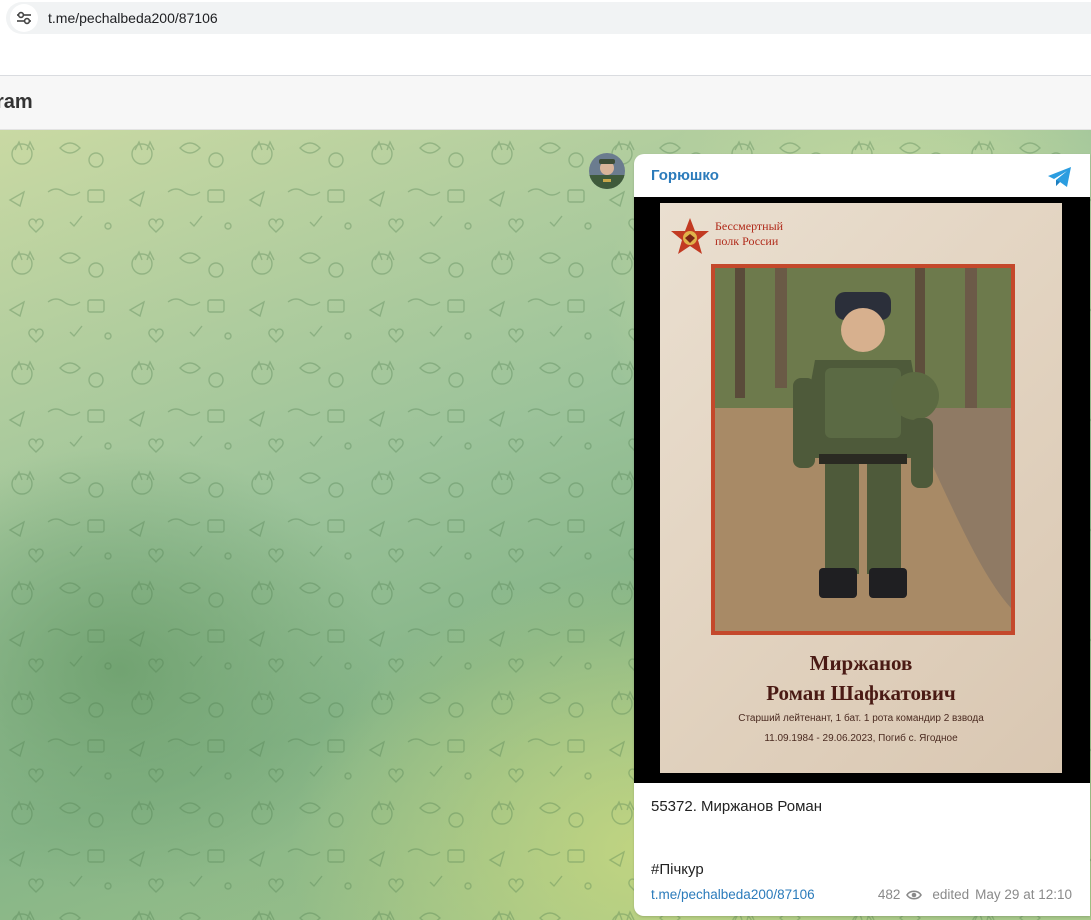 The image size is (1091, 920). I want to click on poster-org-line2: полк России, so click(747, 241).